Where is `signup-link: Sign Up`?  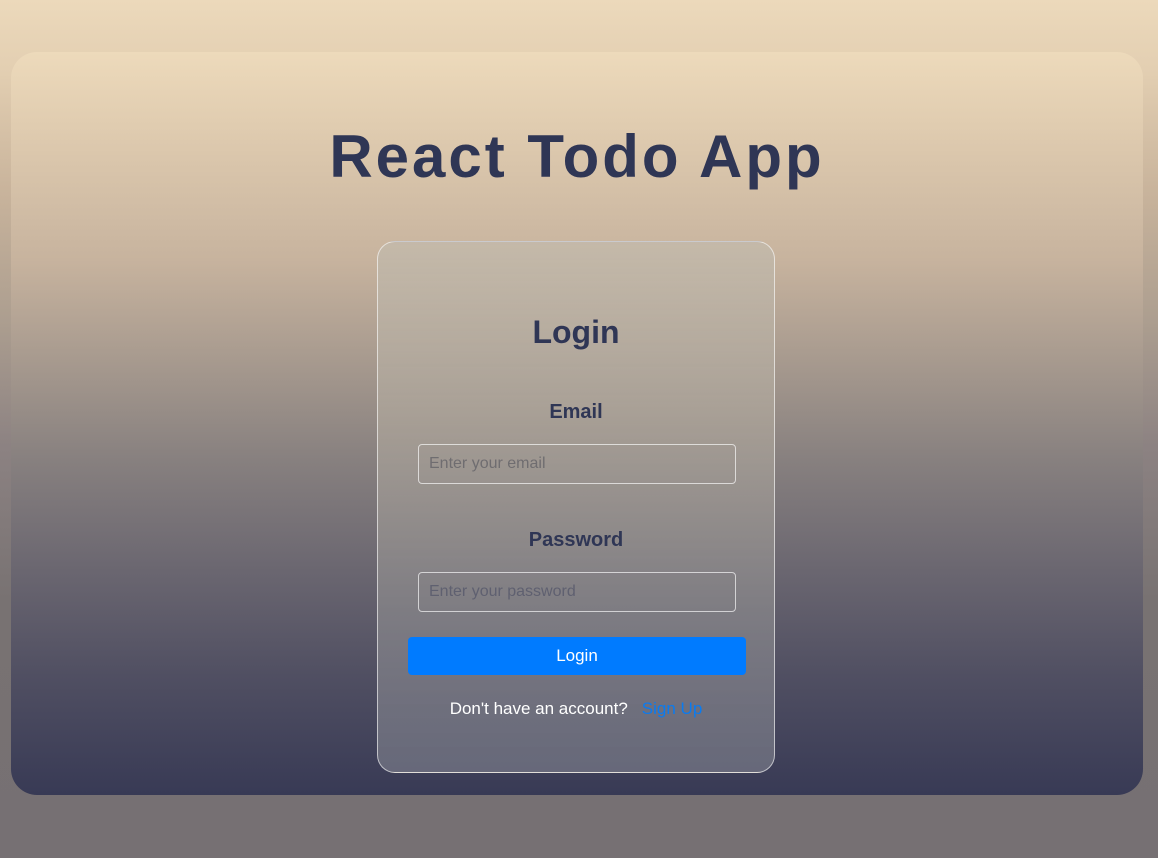
signup-link: Sign Up is located at coordinates (672, 708).